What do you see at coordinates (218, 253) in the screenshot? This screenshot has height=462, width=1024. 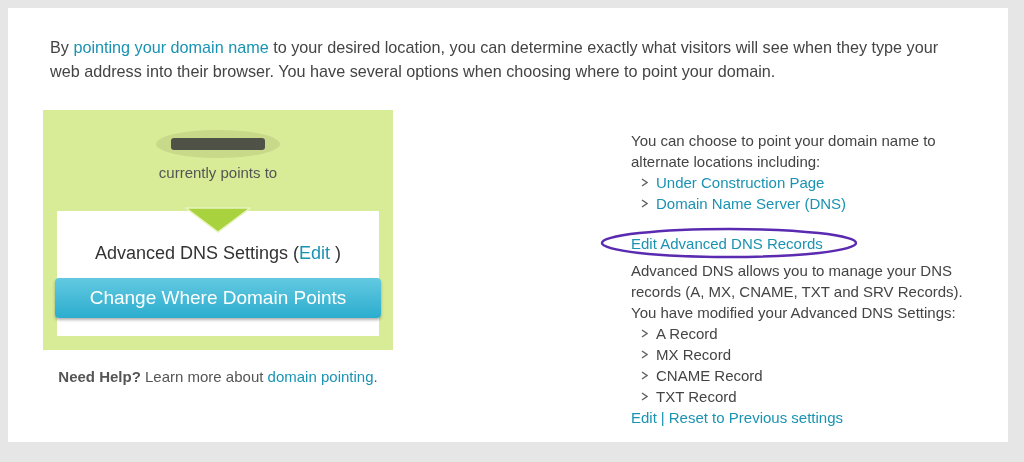 I see `setting-text: Advanced DNS Settings (Edit )` at bounding box center [218, 253].